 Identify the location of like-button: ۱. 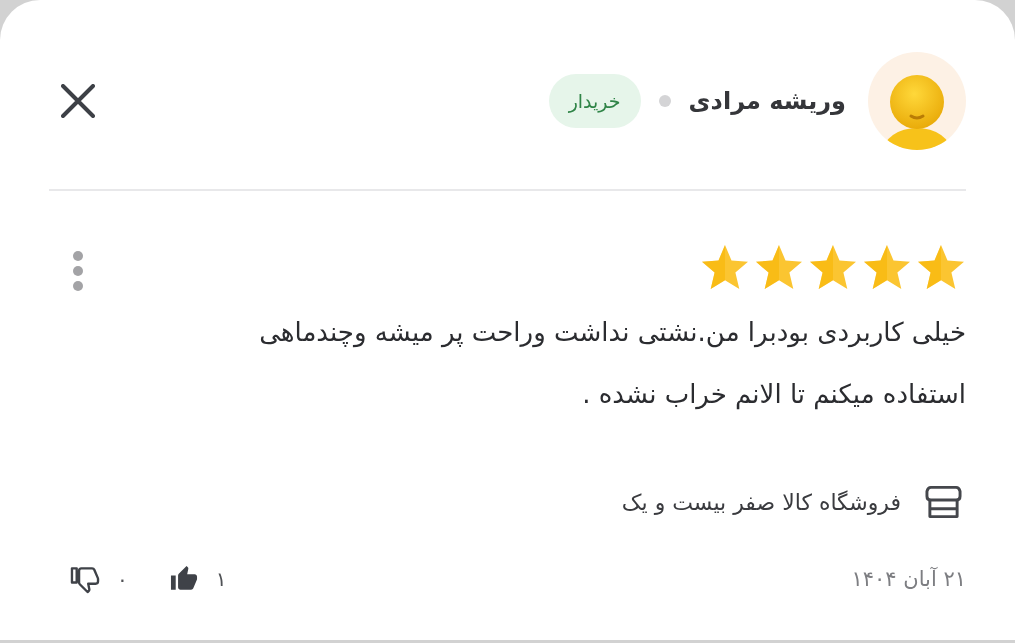
(197, 579).